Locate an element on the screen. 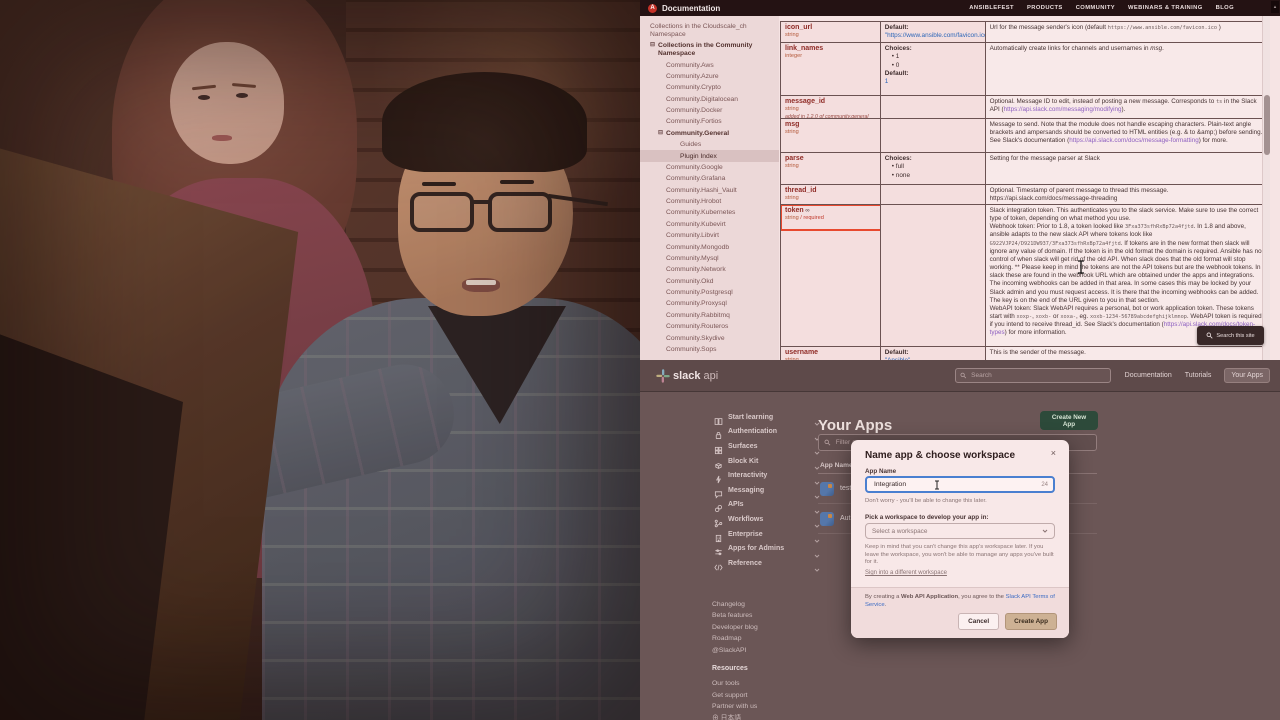  default-value: 1 is located at coordinates (933, 82).